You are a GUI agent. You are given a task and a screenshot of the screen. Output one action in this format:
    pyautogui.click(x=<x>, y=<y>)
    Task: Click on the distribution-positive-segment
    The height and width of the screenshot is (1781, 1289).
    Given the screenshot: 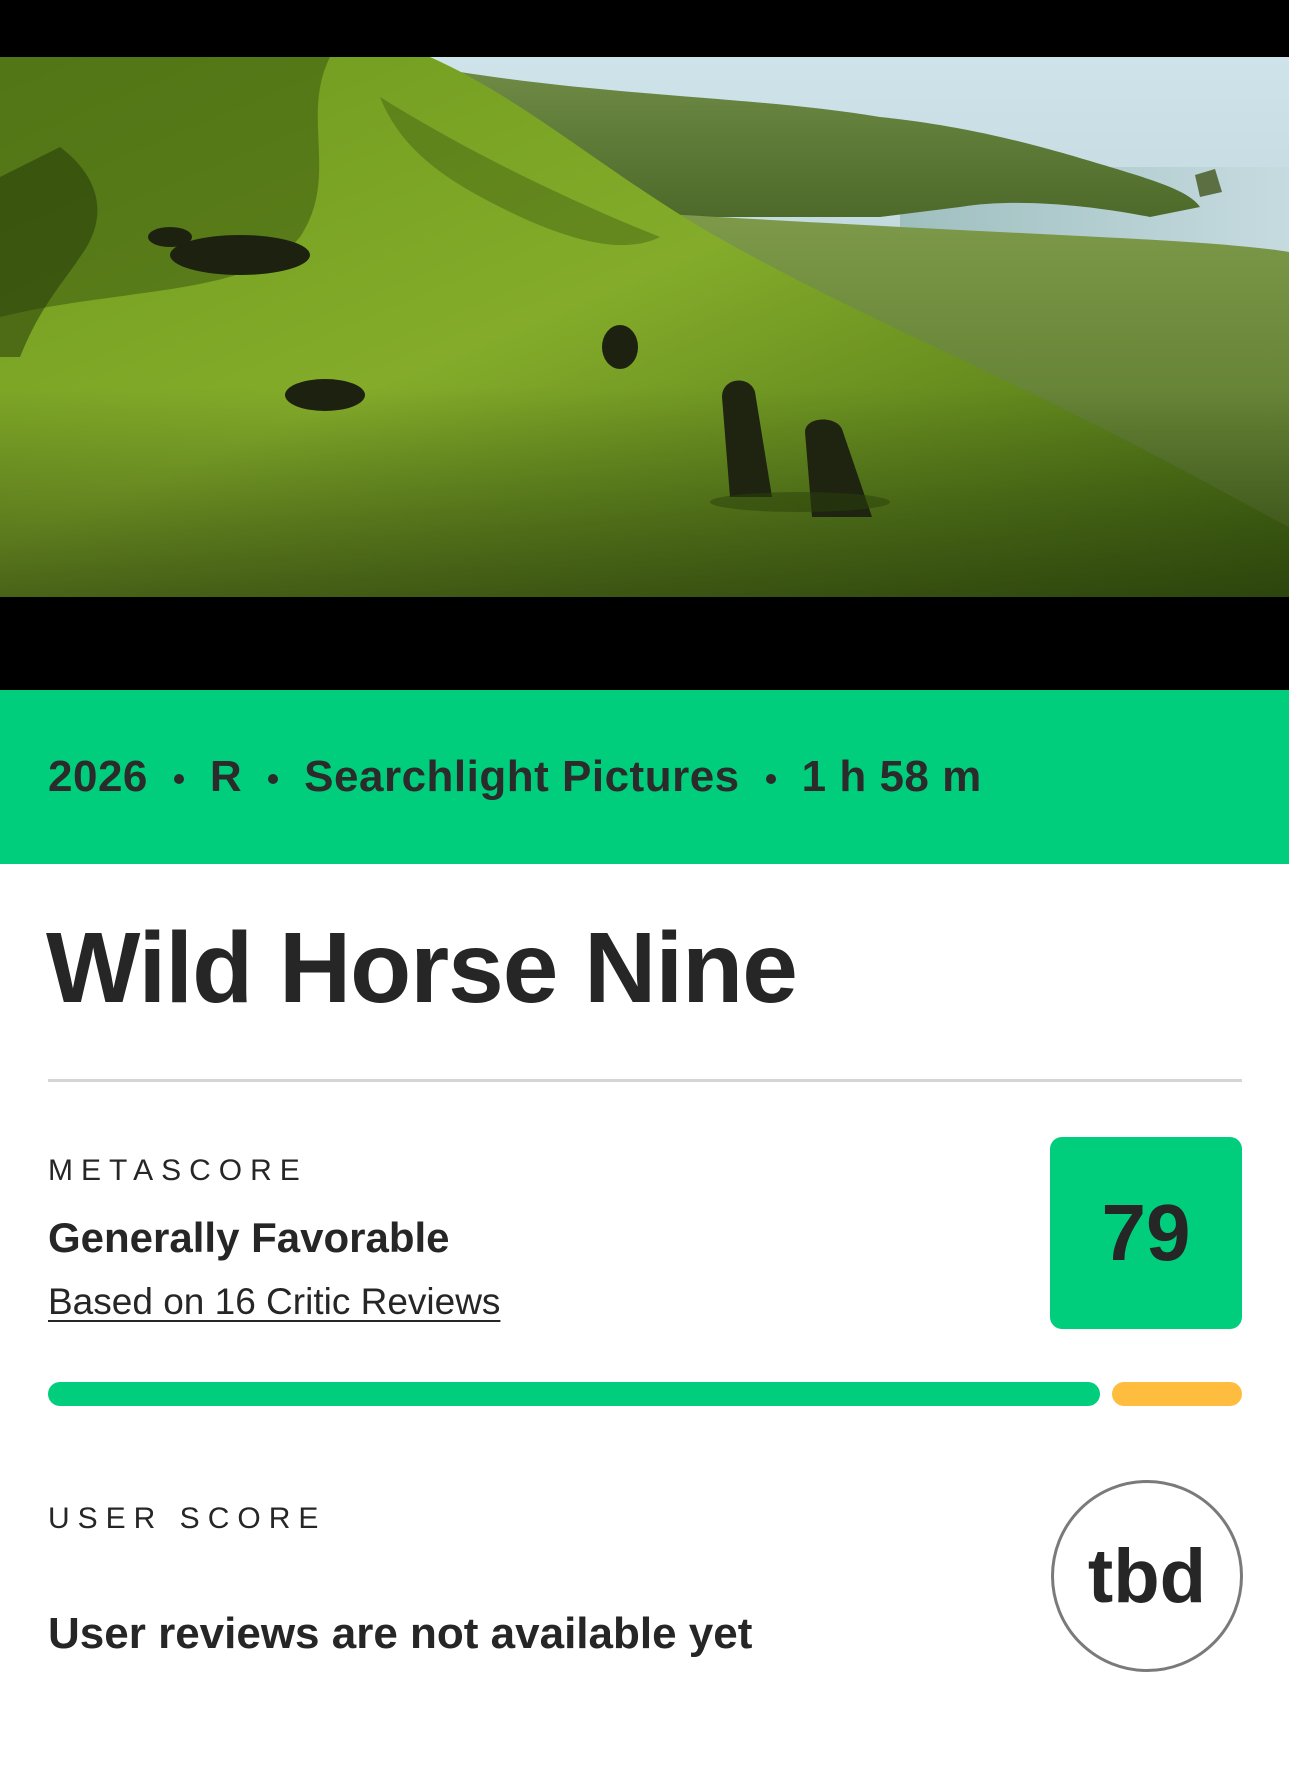 What is the action you would take?
    pyautogui.click(x=574, y=1394)
    